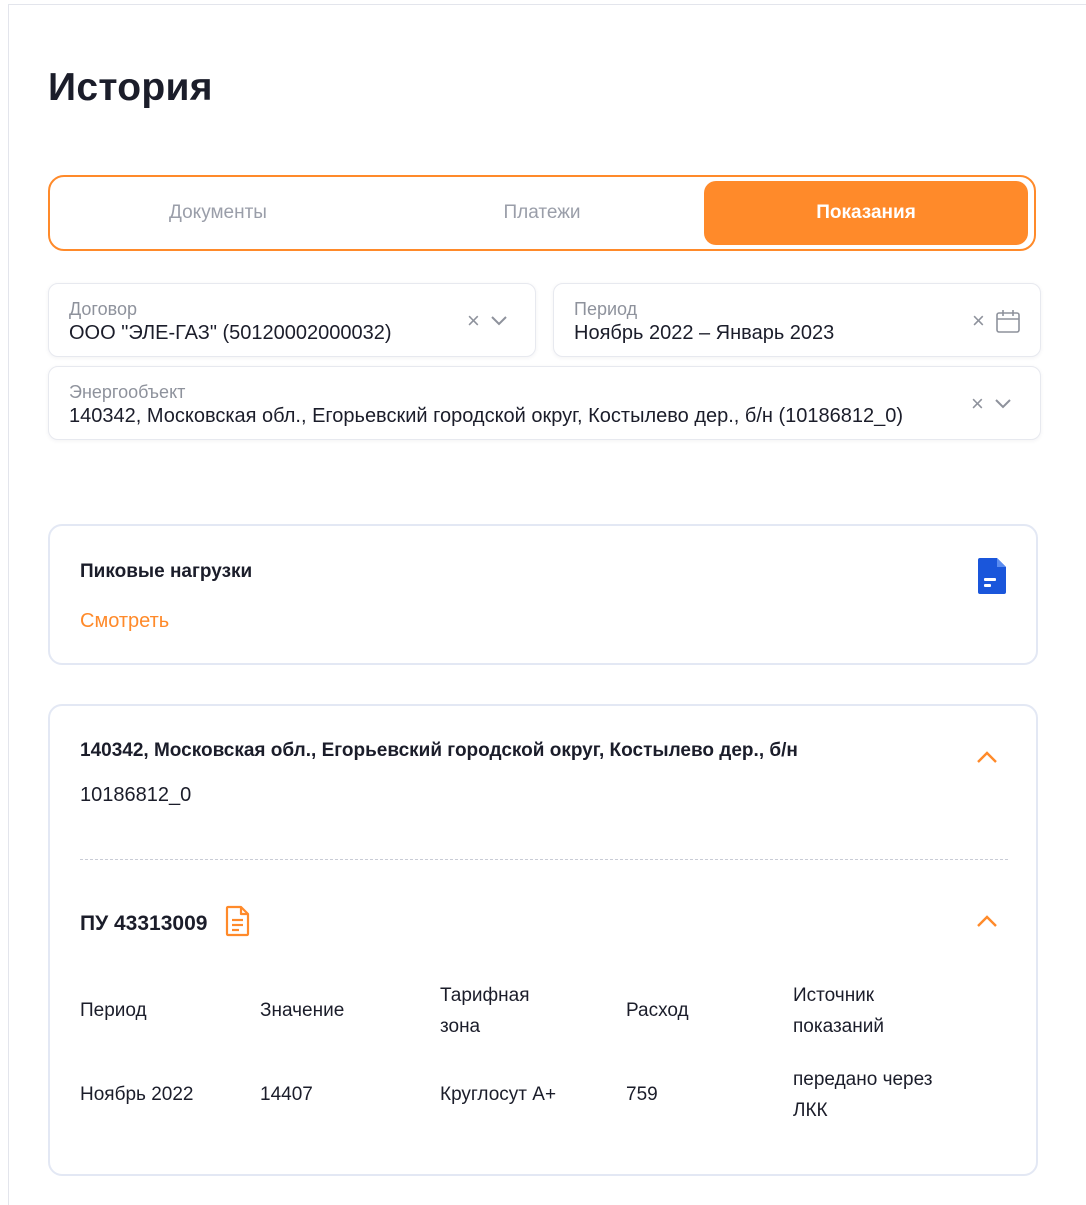  I want to click on tab-bar: Документы Платежи Показания, so click(542, 213).